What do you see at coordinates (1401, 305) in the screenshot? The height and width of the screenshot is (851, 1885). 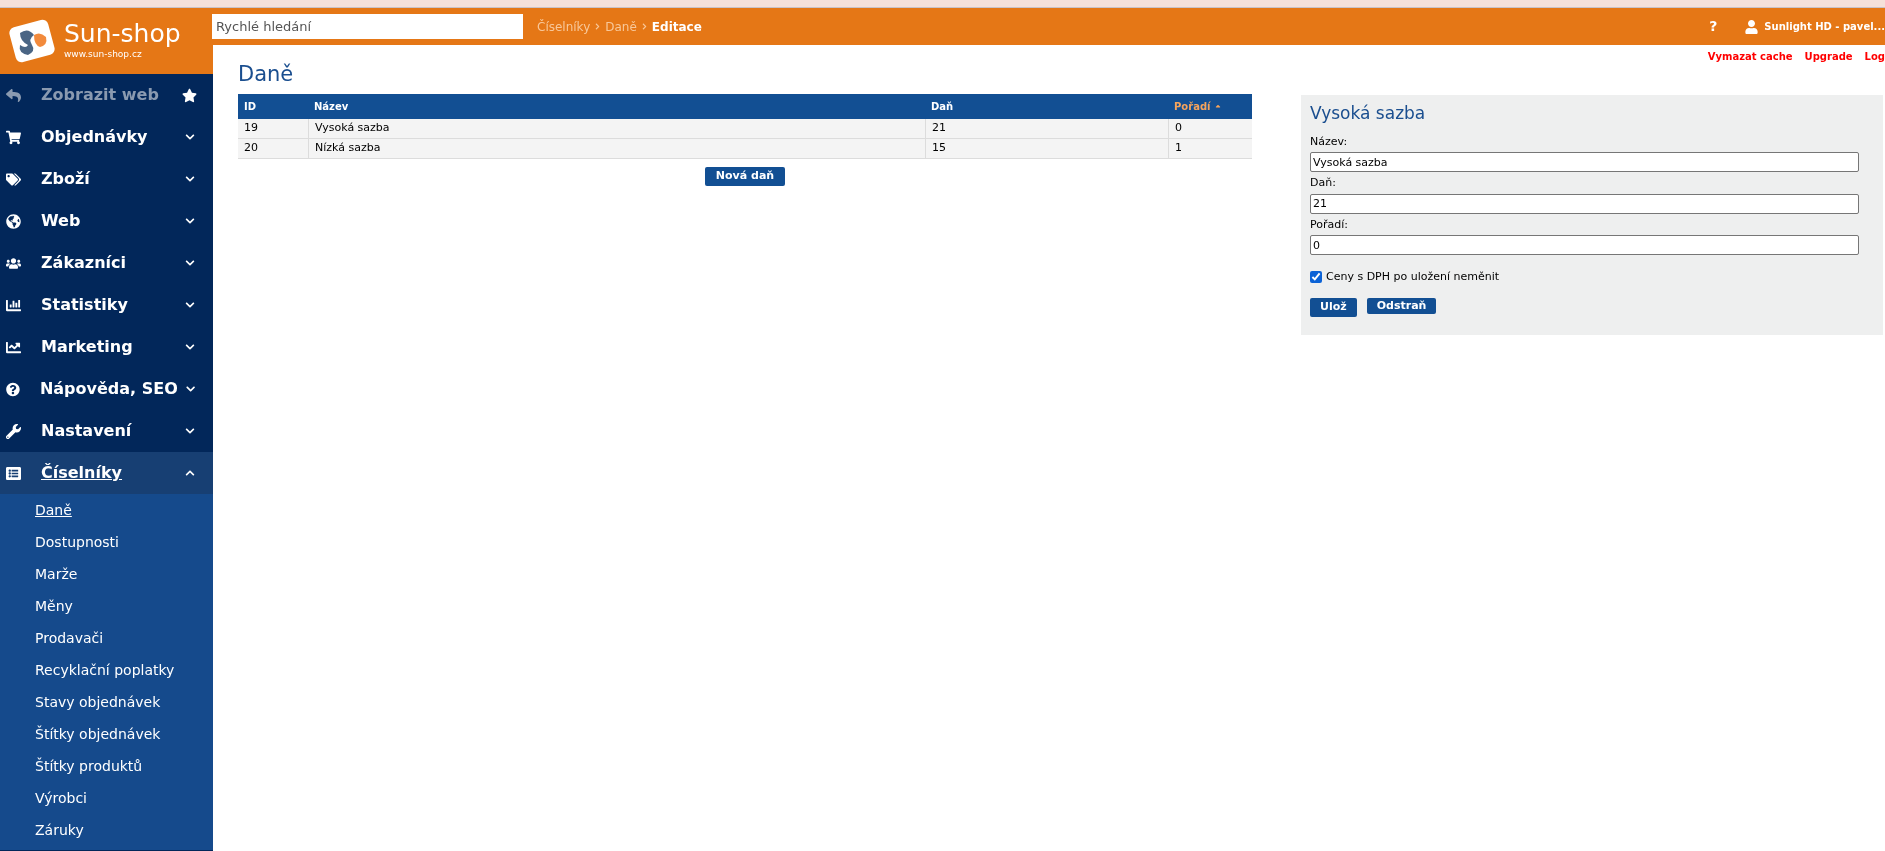 I see `delete-button: Odstraň` at bounding box center [1401, 305].